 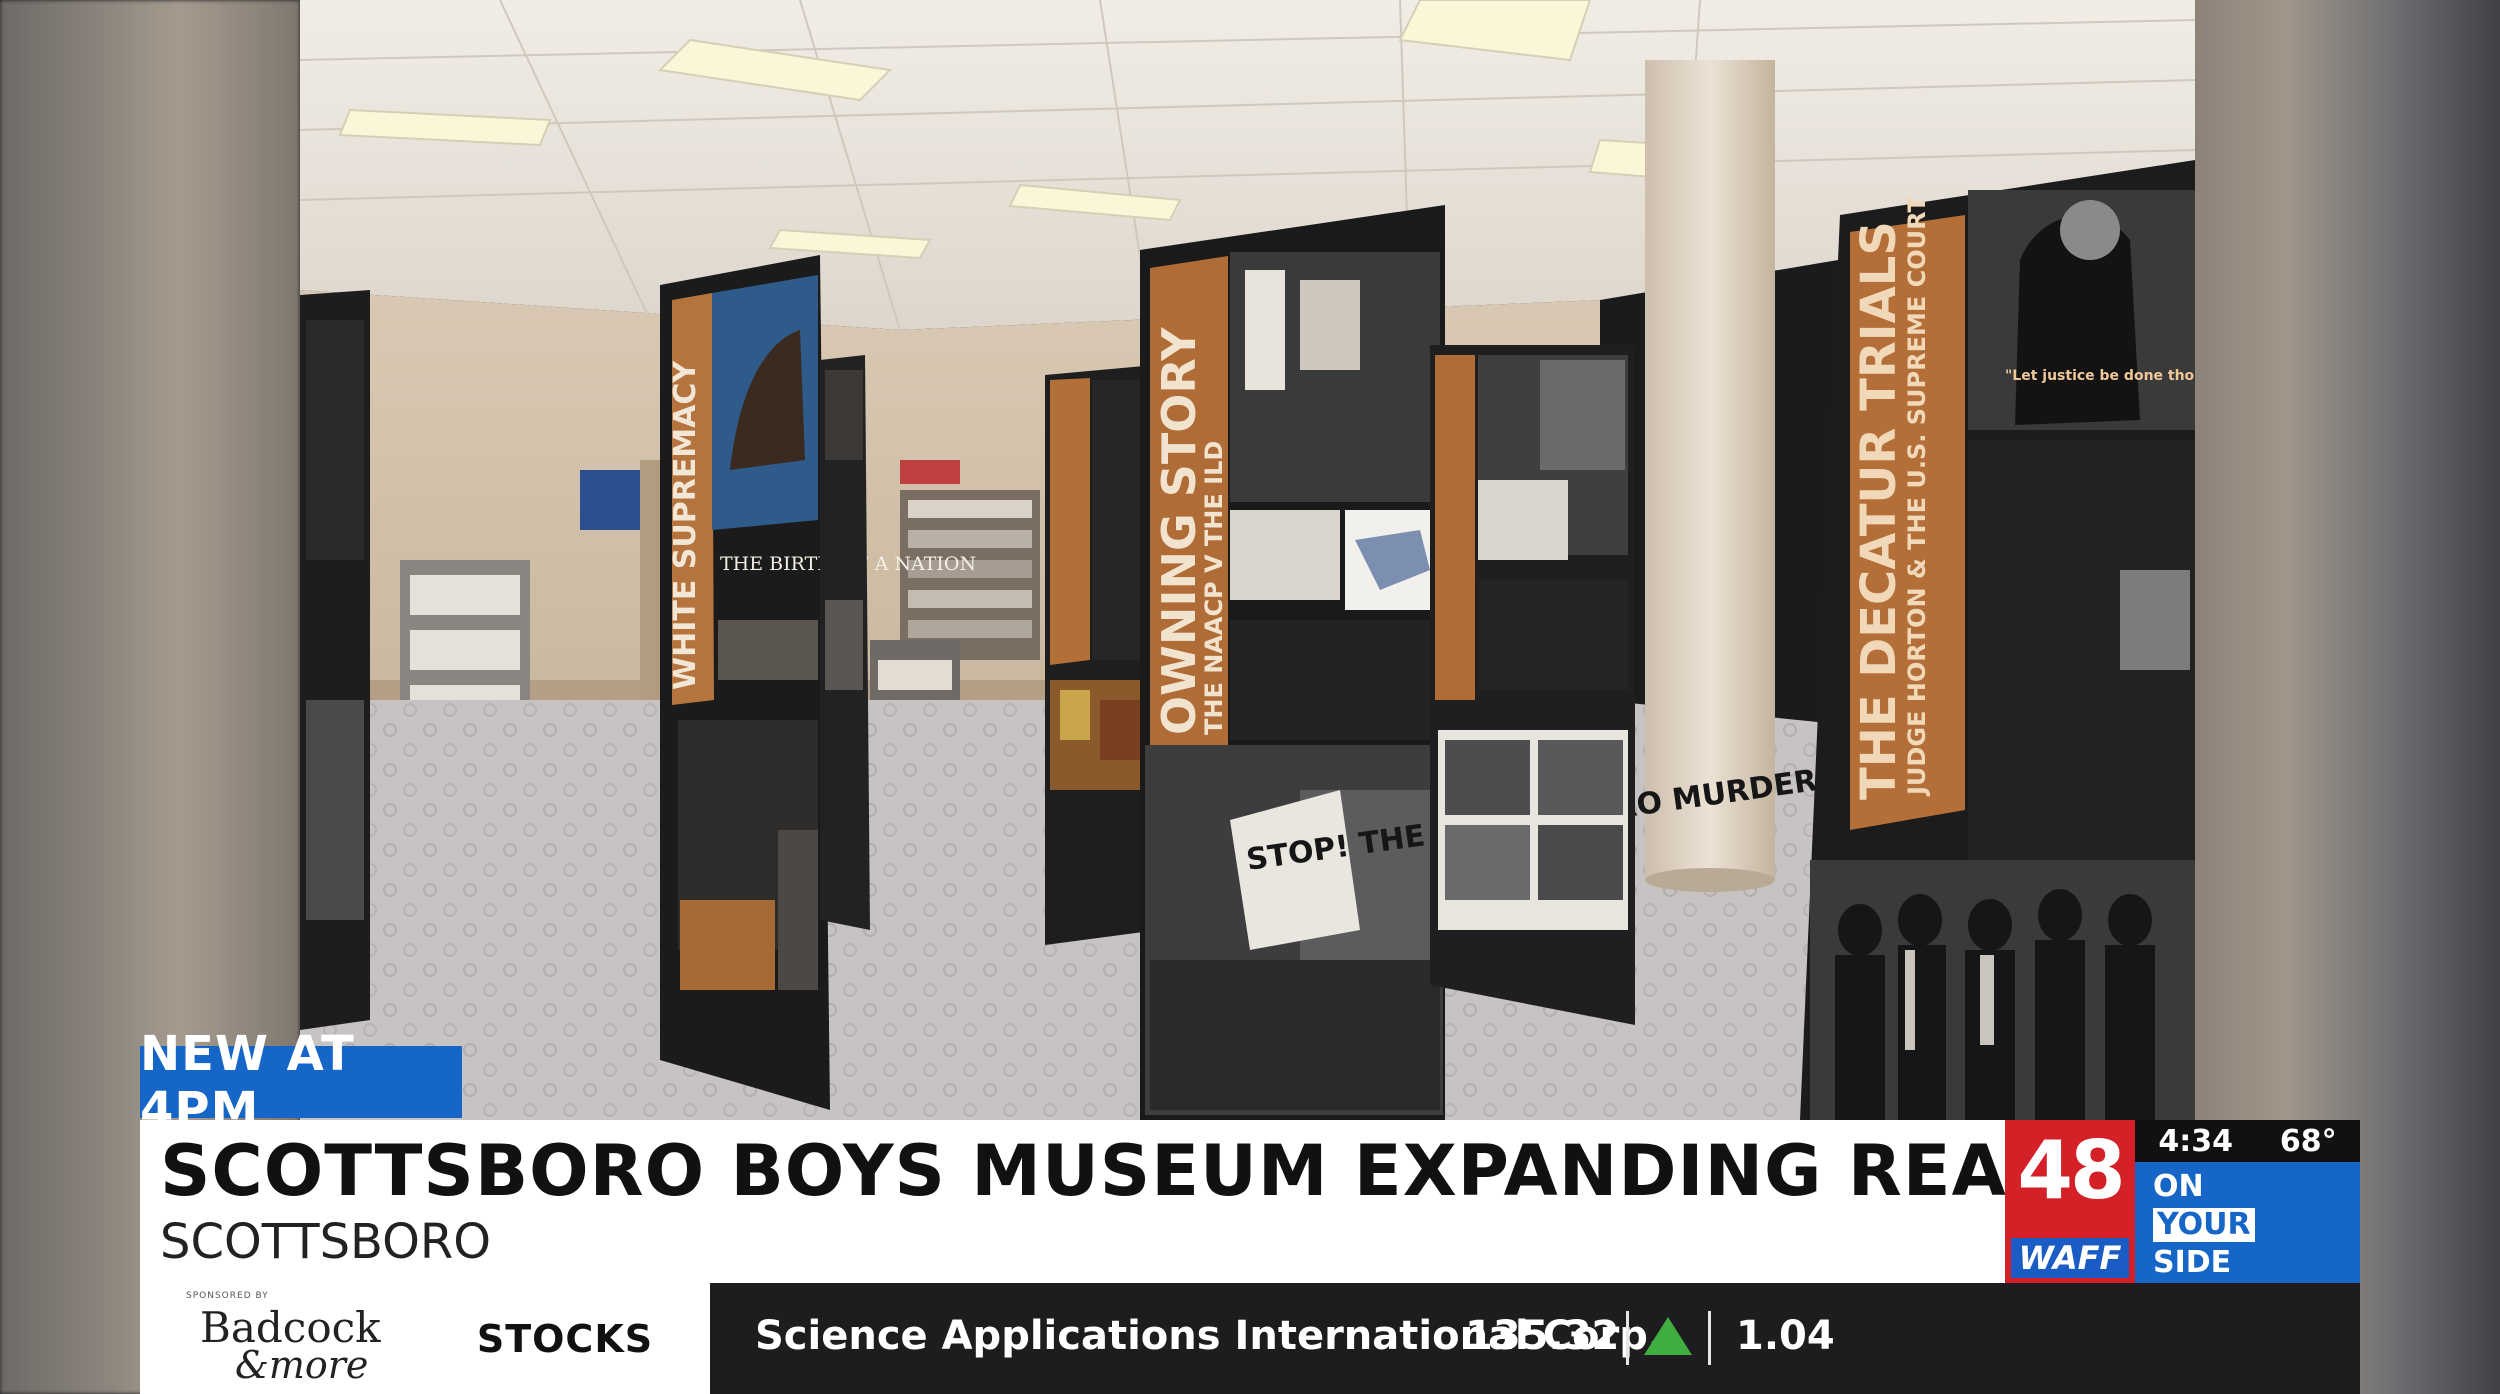 What do you see at coordinates (1179, 531) in the screenshot?
I see `panel-title-owning-story: OWNING STORY` at bounding box center [1179, 531].